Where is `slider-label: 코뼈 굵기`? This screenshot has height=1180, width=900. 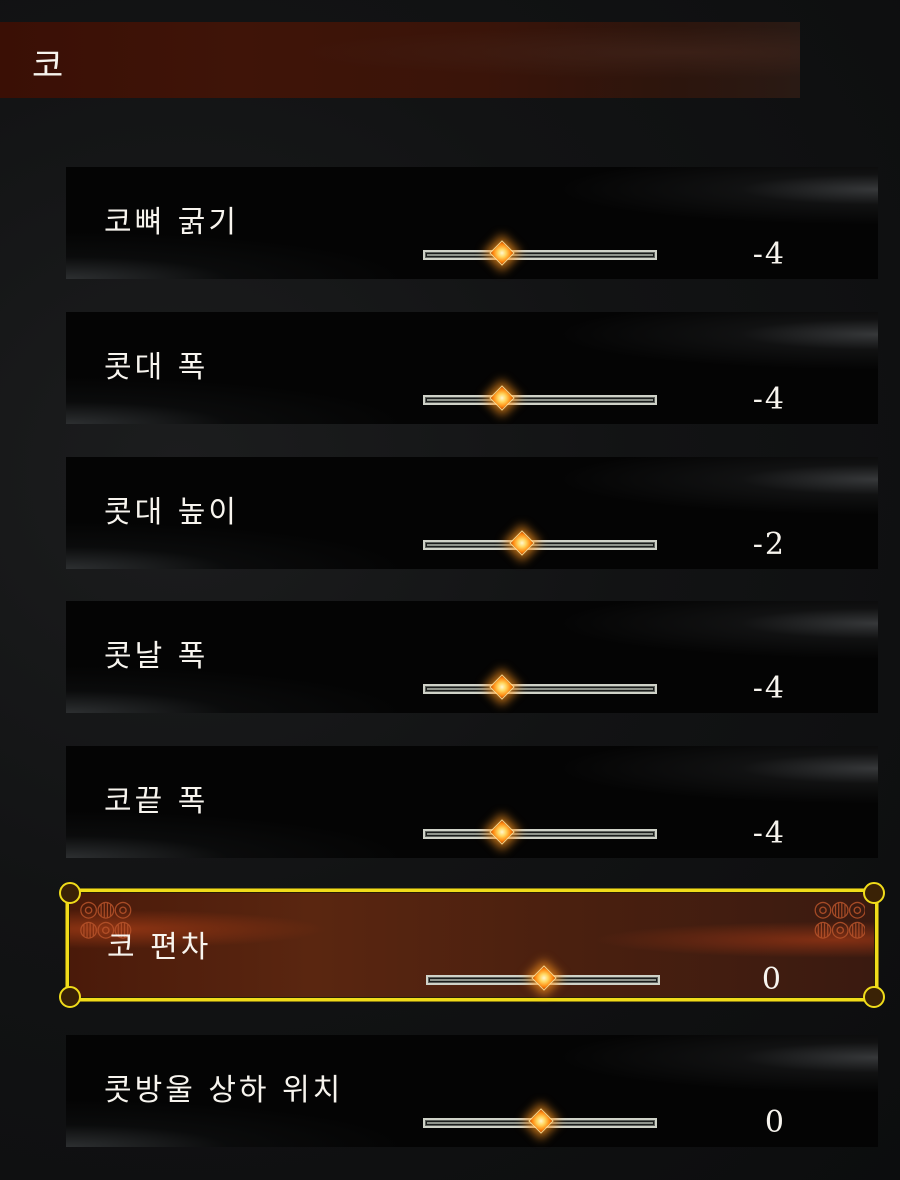 slider-label: 코뼈 굵기 is located at coordinates (171, 222).